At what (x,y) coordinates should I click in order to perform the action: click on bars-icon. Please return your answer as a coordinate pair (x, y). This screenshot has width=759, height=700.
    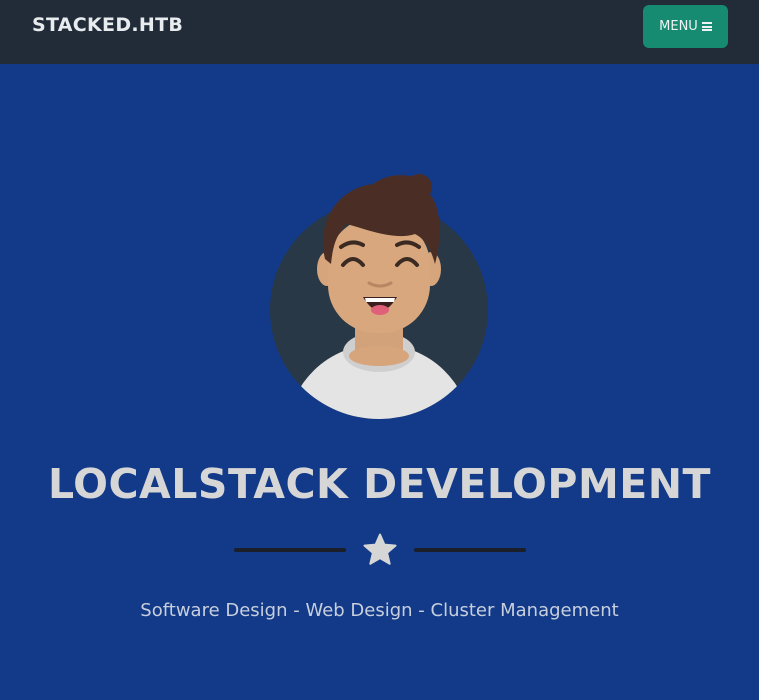
    Looking at the image, I should click on (706, 26).